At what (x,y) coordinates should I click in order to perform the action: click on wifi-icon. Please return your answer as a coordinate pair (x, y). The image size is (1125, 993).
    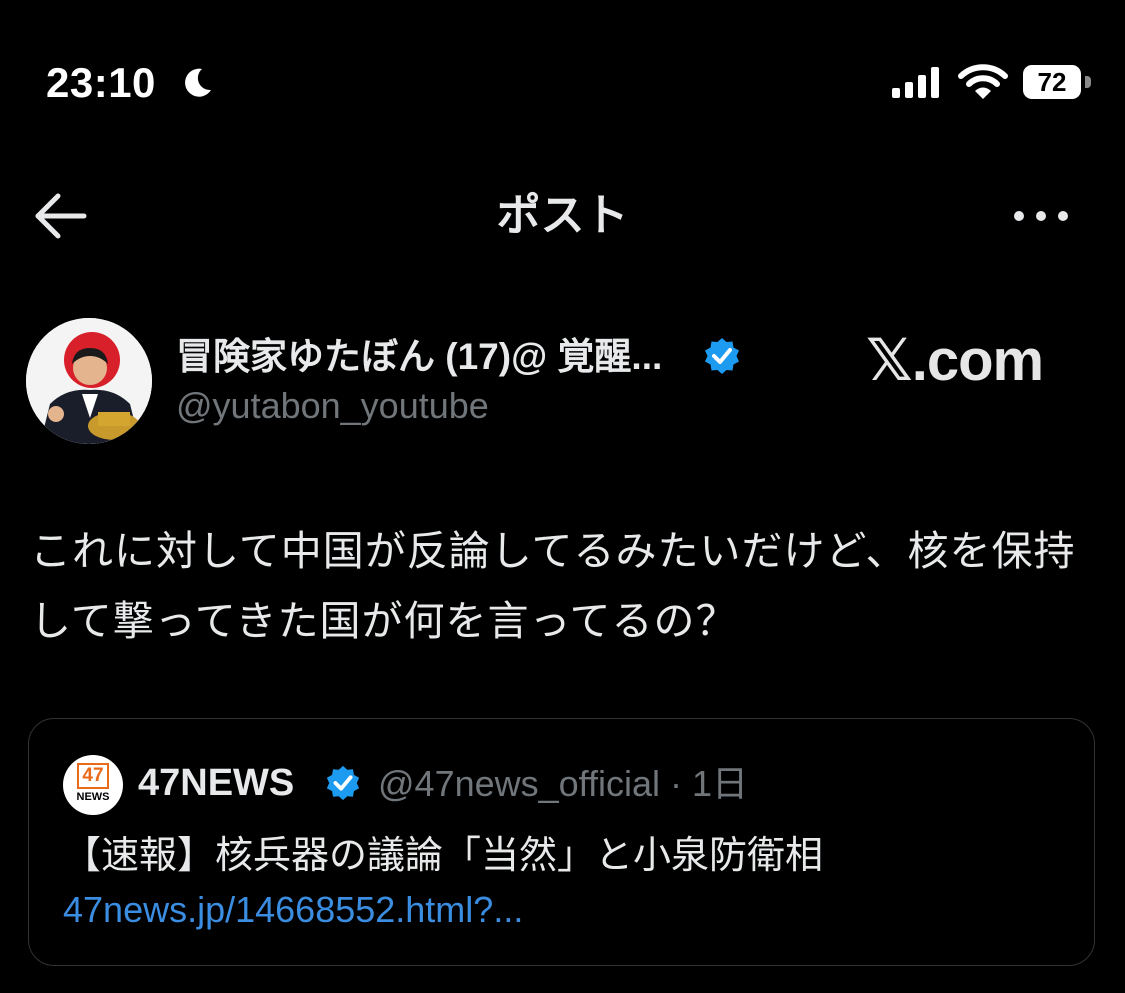
    Looking at the image, I should click on (983, 81).